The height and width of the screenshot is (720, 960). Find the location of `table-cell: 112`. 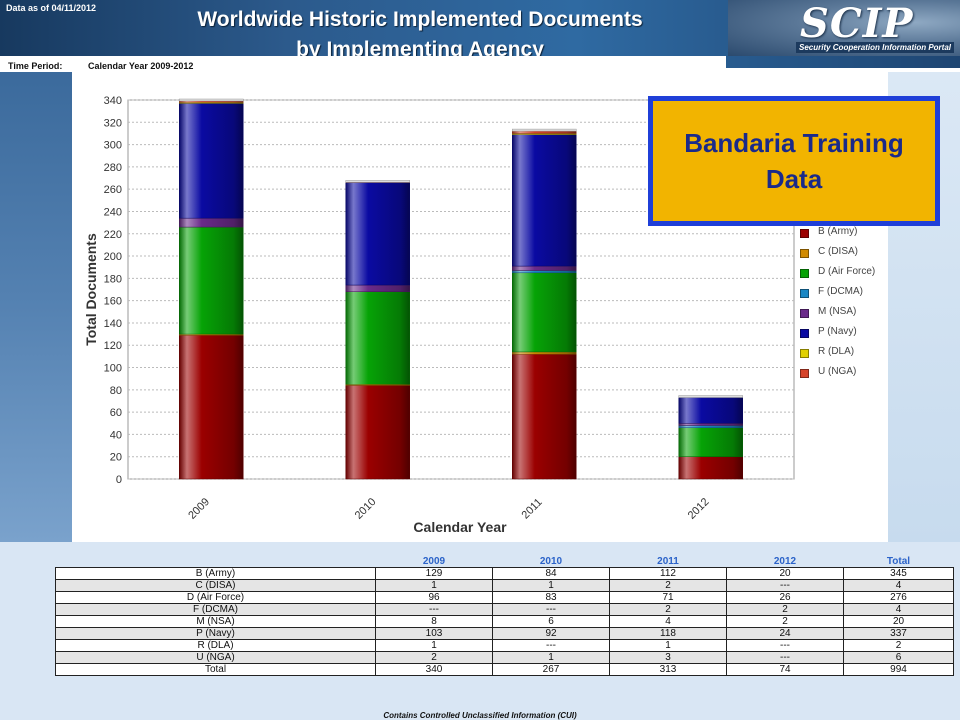

table-cell: 112 is located at coordinates (668, 573).